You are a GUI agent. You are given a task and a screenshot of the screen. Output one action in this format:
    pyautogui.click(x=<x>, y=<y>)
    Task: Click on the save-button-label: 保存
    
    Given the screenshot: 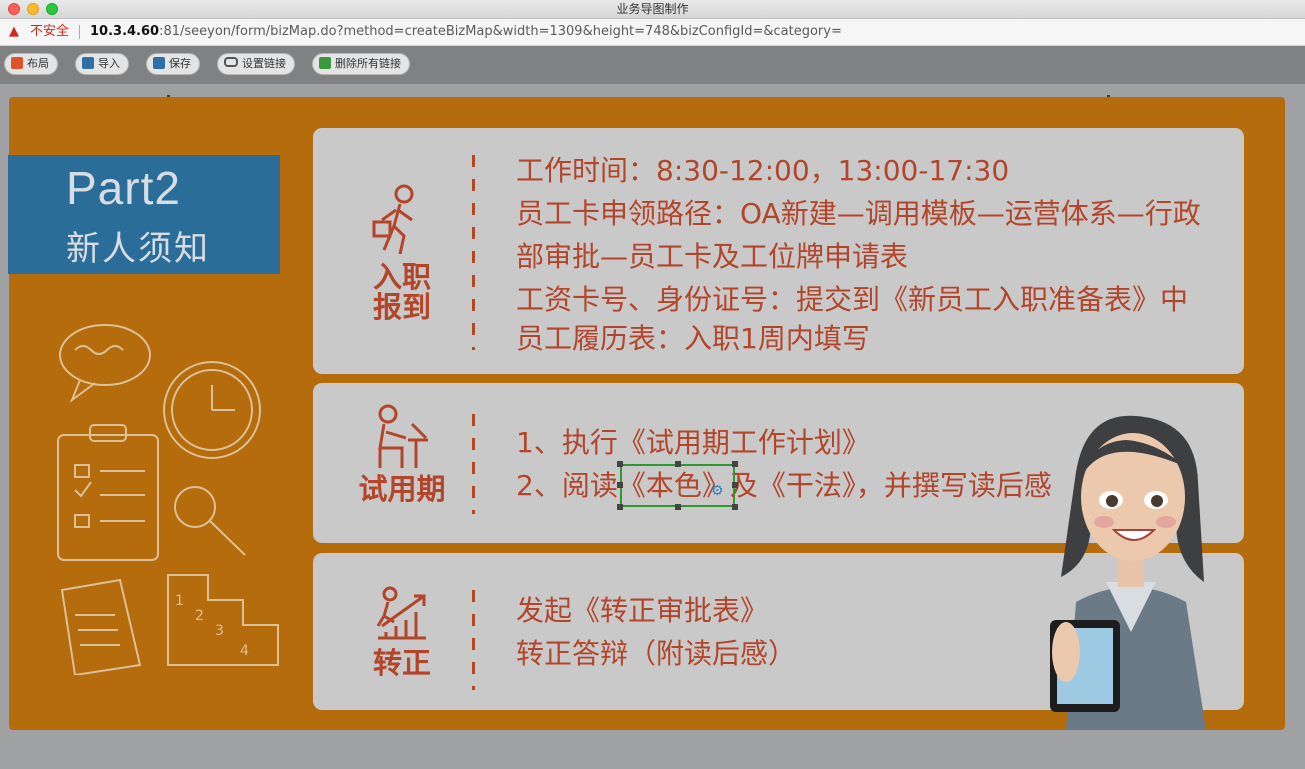 What is the action you would take?
    pyautogui.click(x=180, y=63)
    